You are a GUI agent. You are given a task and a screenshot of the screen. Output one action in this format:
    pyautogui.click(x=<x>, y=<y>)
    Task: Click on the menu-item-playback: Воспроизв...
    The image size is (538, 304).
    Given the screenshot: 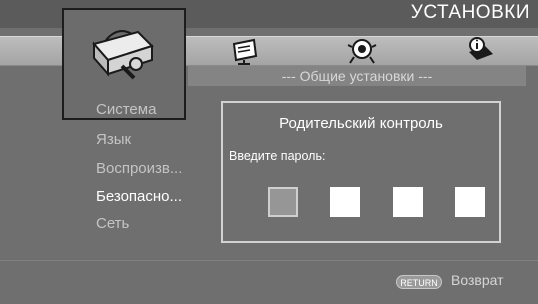 What is the action you would take?
    pyautogui.click(x=139, y=168)
    